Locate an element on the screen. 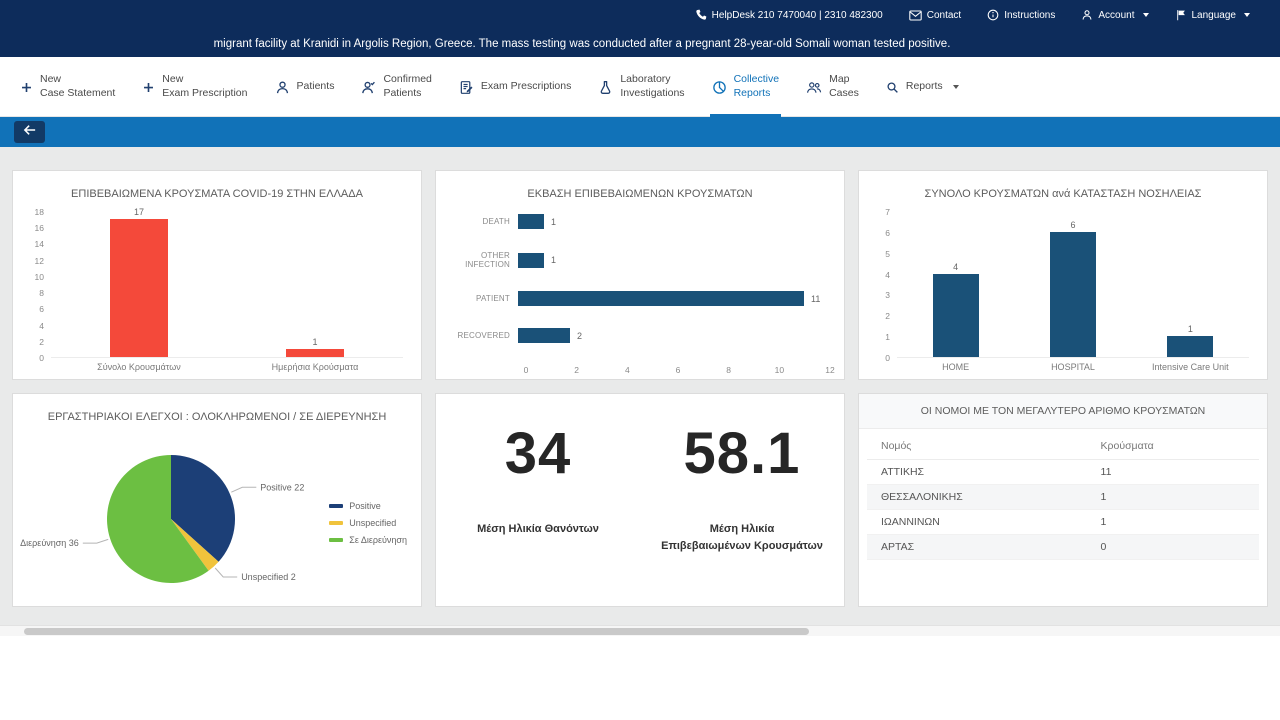  nav-item-patients: Patients is located at coordinates (305, 87).